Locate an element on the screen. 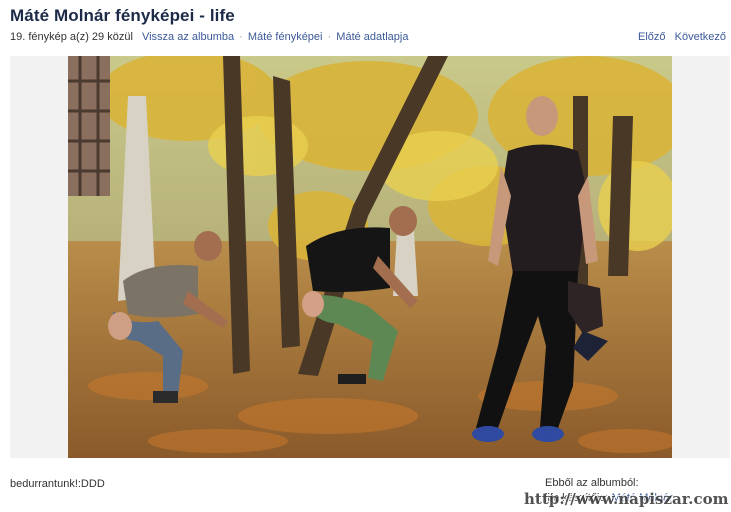 This screenshot has height=512, width=731. next-photo-link: Következő is located at coordinates (700, 37).